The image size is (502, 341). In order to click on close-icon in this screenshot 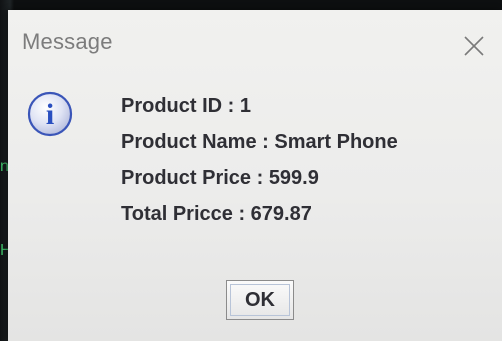, I will do `click(474, 46)`.